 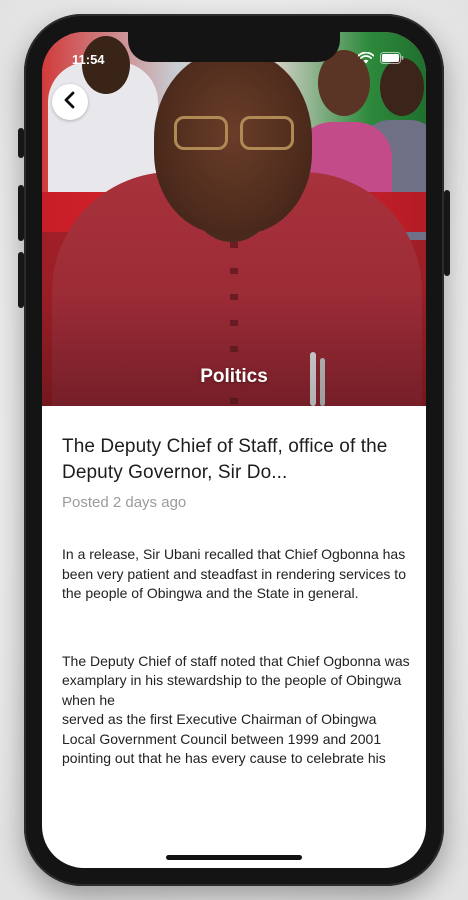 I want to click on wifi-icon, so click(x=366, y=58).